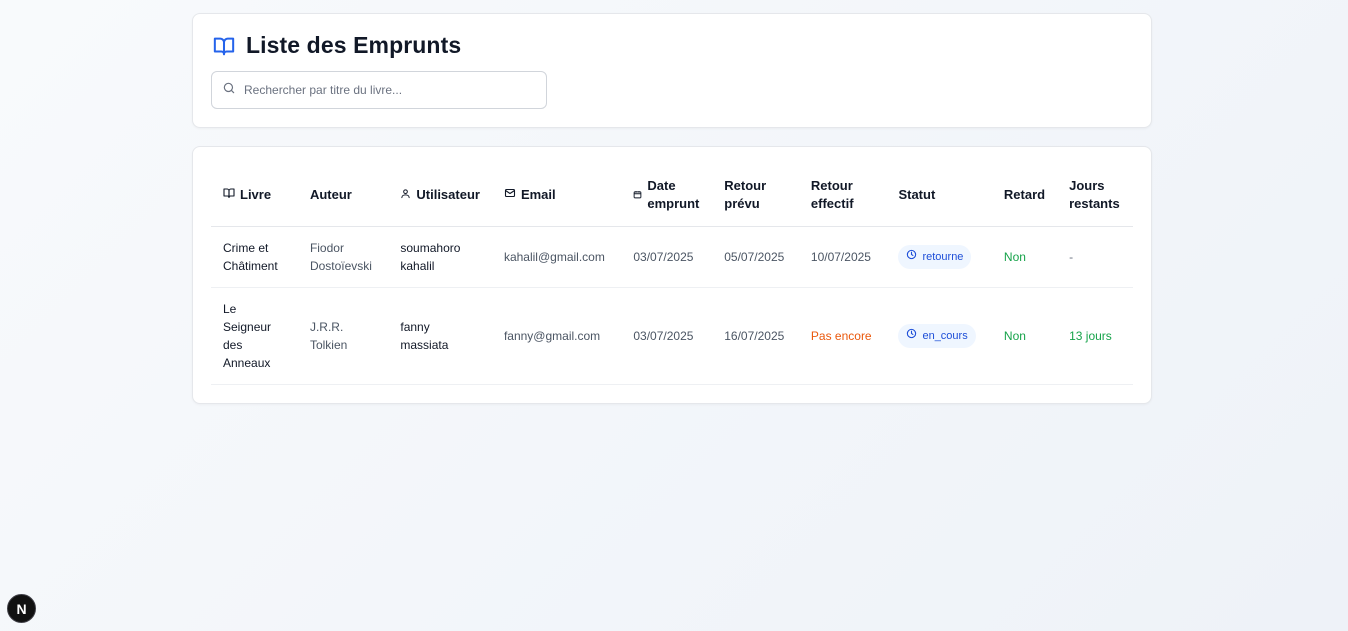 The width and height of the screenshot is (1348, 631). What do you see at coordinates (637, 195) in the screenshot?
I see `calendar-icon` at bounding box center [637, 195].